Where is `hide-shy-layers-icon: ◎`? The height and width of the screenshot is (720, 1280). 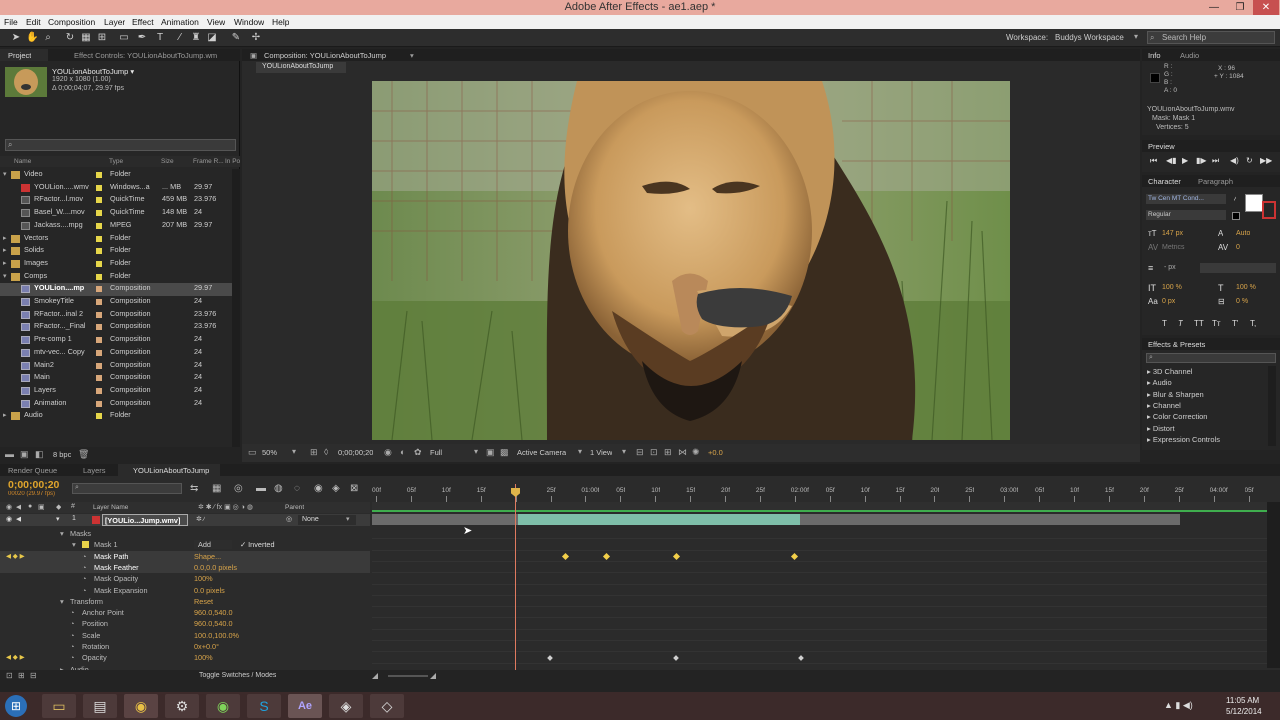
hide-shy-layers-icon: ◎ is located at coordinates (238, 488).